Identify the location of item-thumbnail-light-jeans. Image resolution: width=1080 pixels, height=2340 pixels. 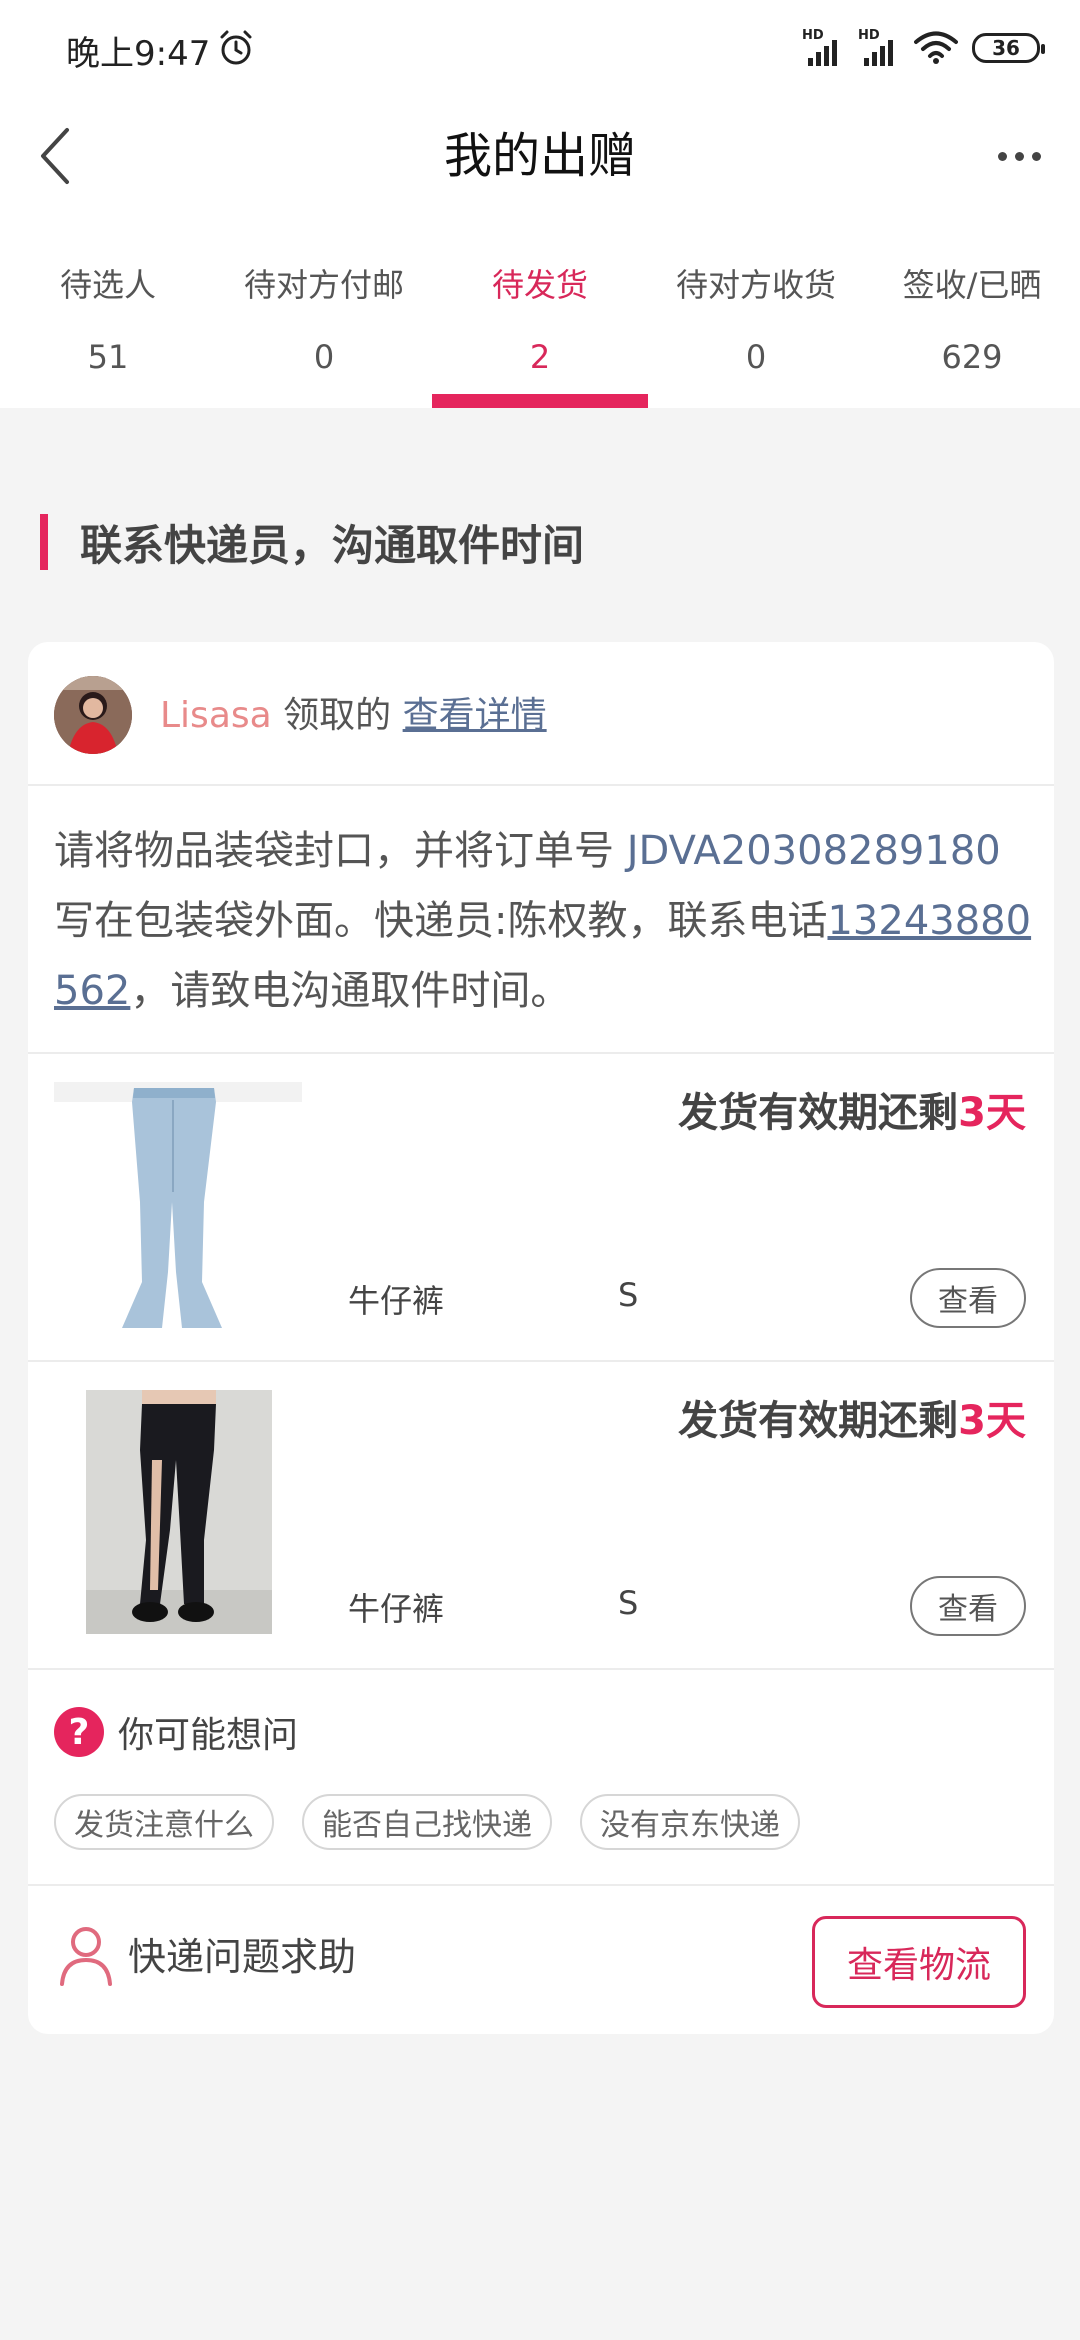
(178, 1206).